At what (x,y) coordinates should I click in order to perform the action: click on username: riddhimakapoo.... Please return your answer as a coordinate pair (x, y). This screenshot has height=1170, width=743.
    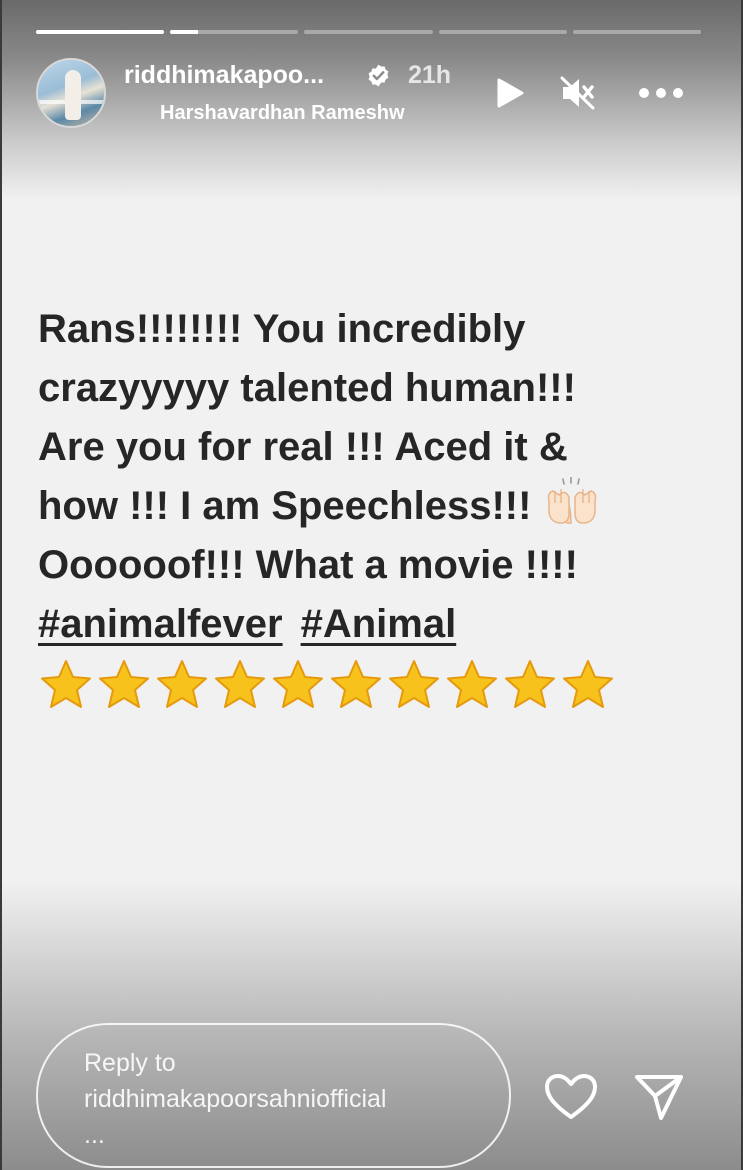
    Looking at the image, I should click on (224, 75).